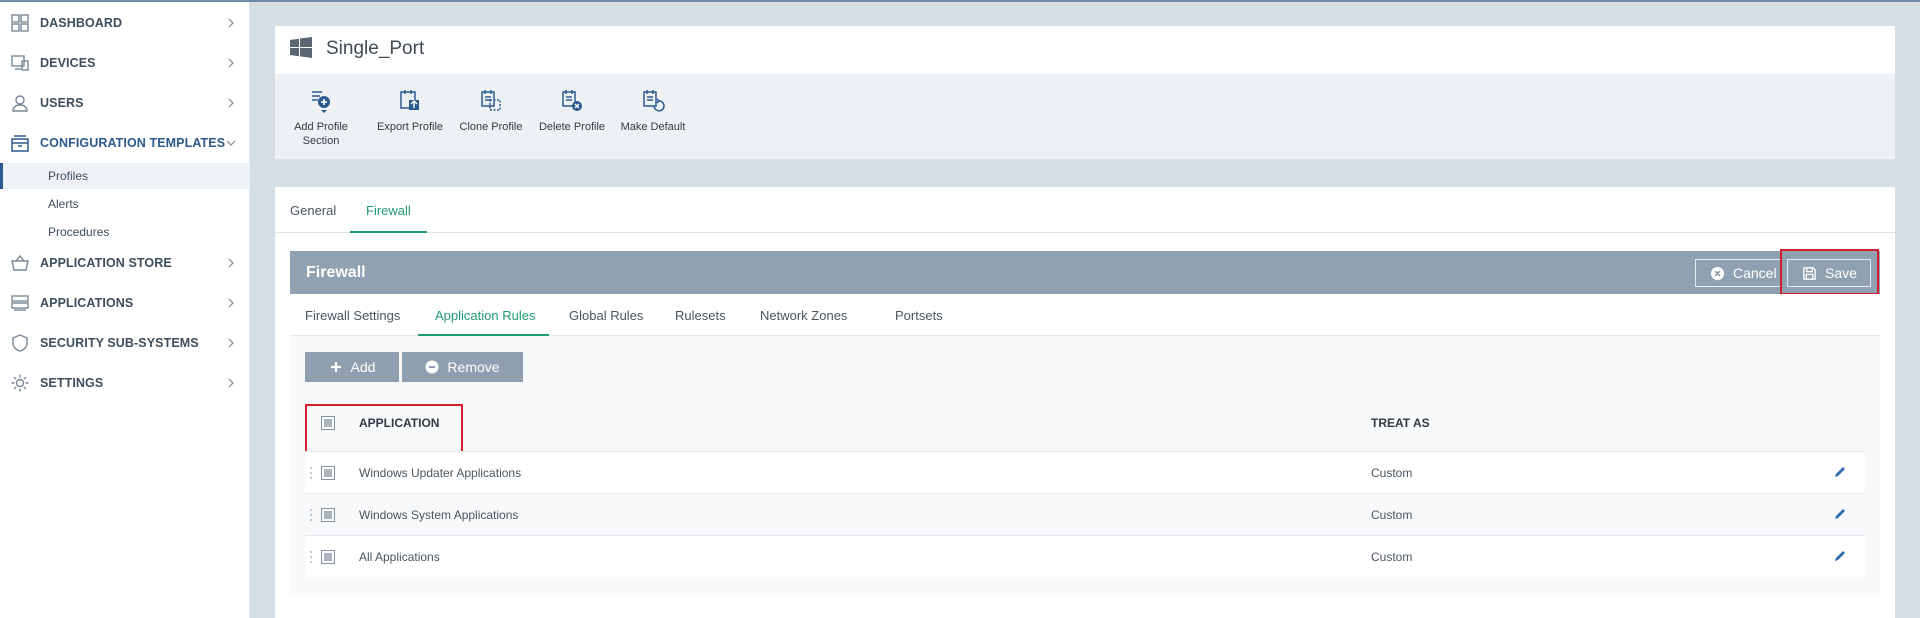 Image resolution: width=1920 pixels, height=618 pixels. Describe the element at coordinates (68, 63) in the screenshot. I see `sidebar-item-label: DEVICES` at that location.